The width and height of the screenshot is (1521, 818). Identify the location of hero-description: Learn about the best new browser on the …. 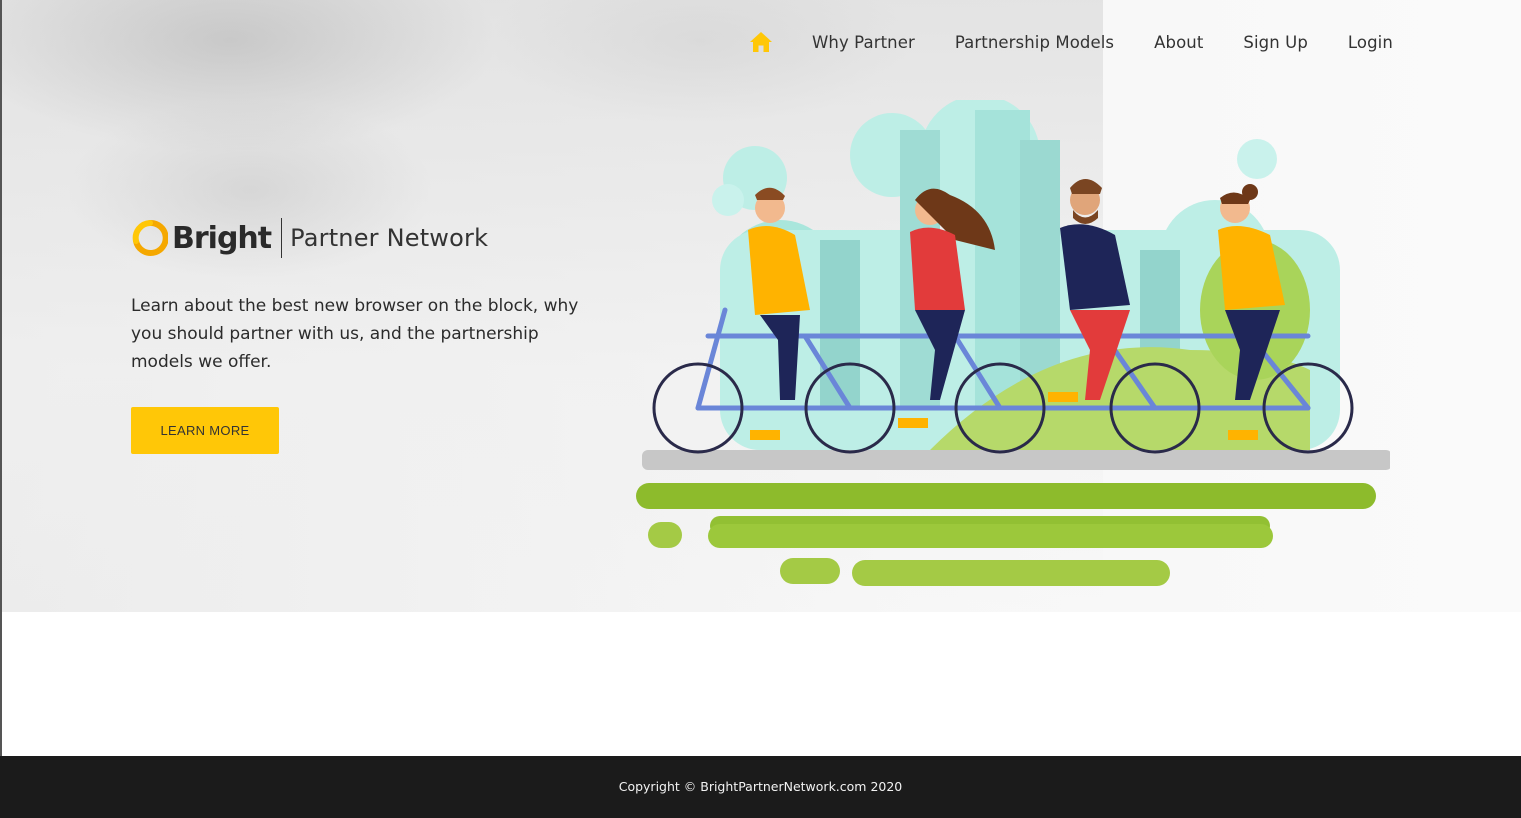
(355, 334).